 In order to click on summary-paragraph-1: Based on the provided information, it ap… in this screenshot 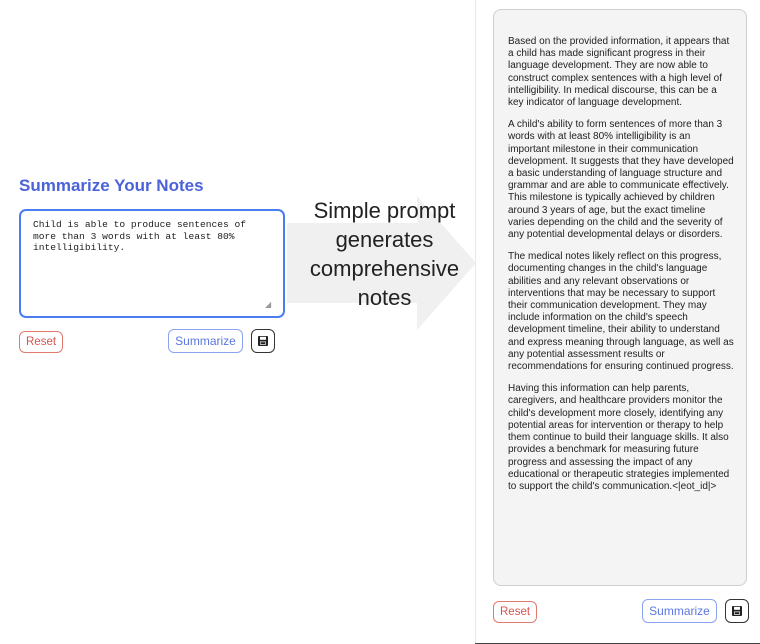, I will do `click(619, 72)`.